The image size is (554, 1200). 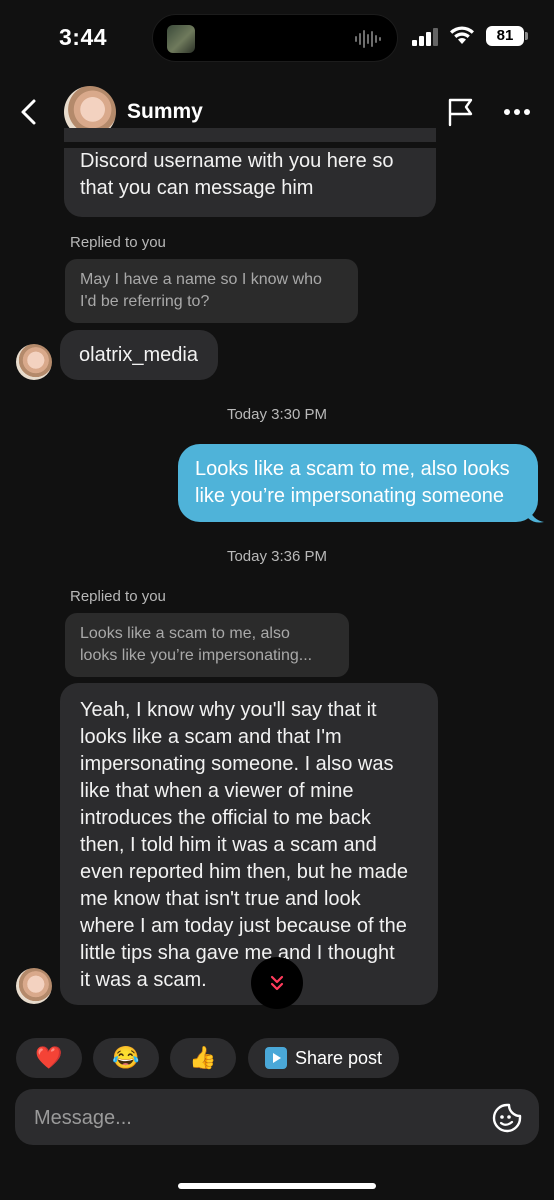 What do you see at coordinates (211, 737) in the screenshot?
I see `message-text-line: looks like a scam and that I'm` at bounding box center [211, 737].